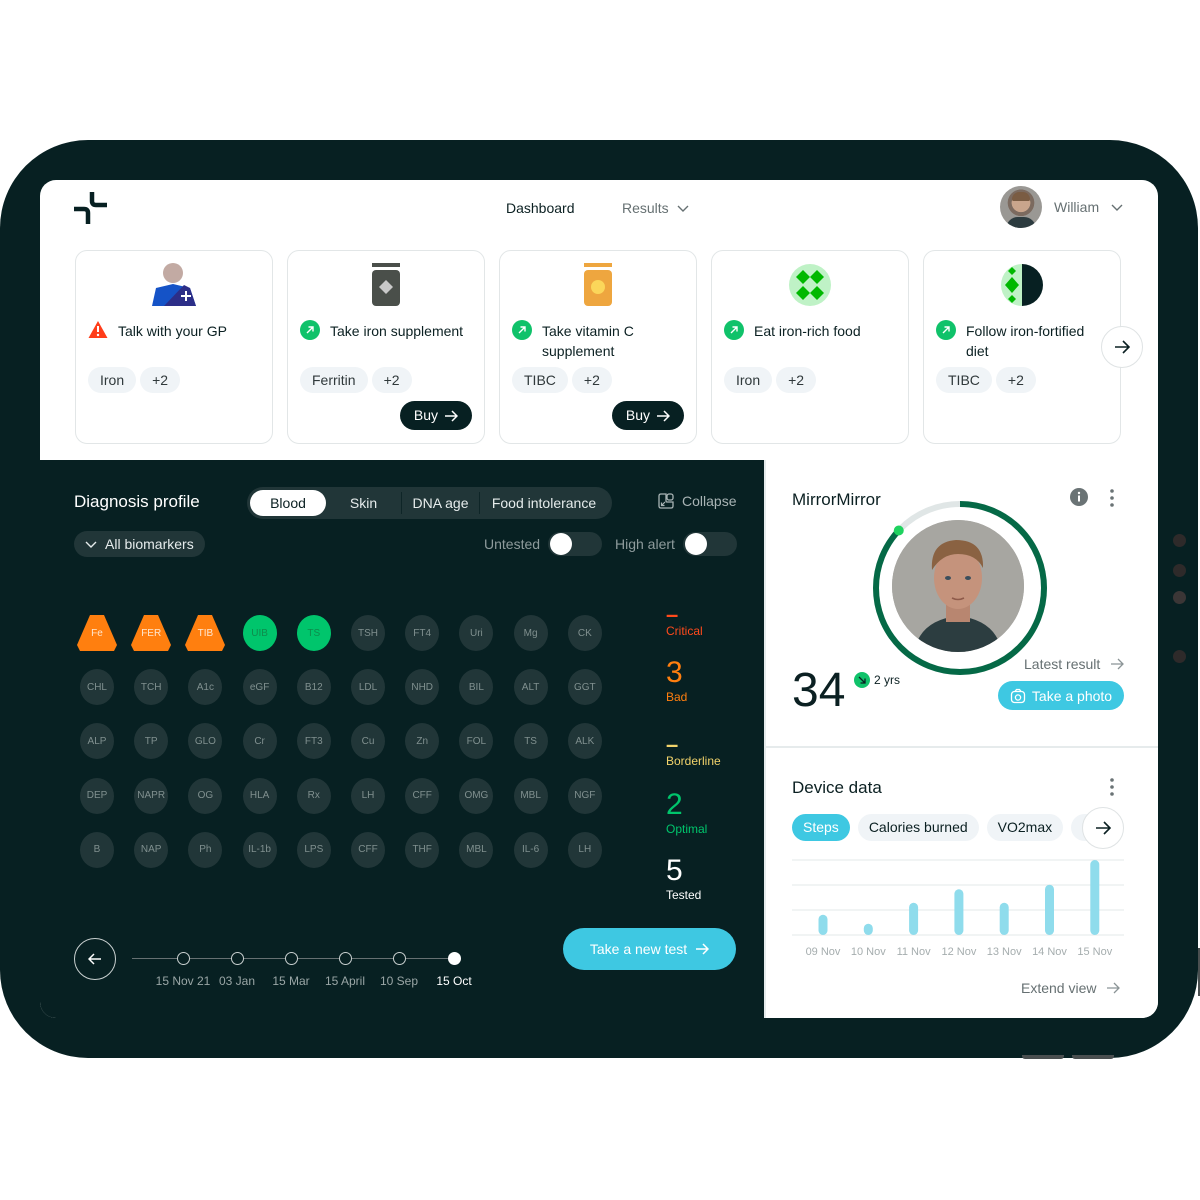 This screenshot has width=1200, height=1200. Describe the element at coordinates (476, 687) in the screenshot. I see `biomarker-untested: BIL` at that location.